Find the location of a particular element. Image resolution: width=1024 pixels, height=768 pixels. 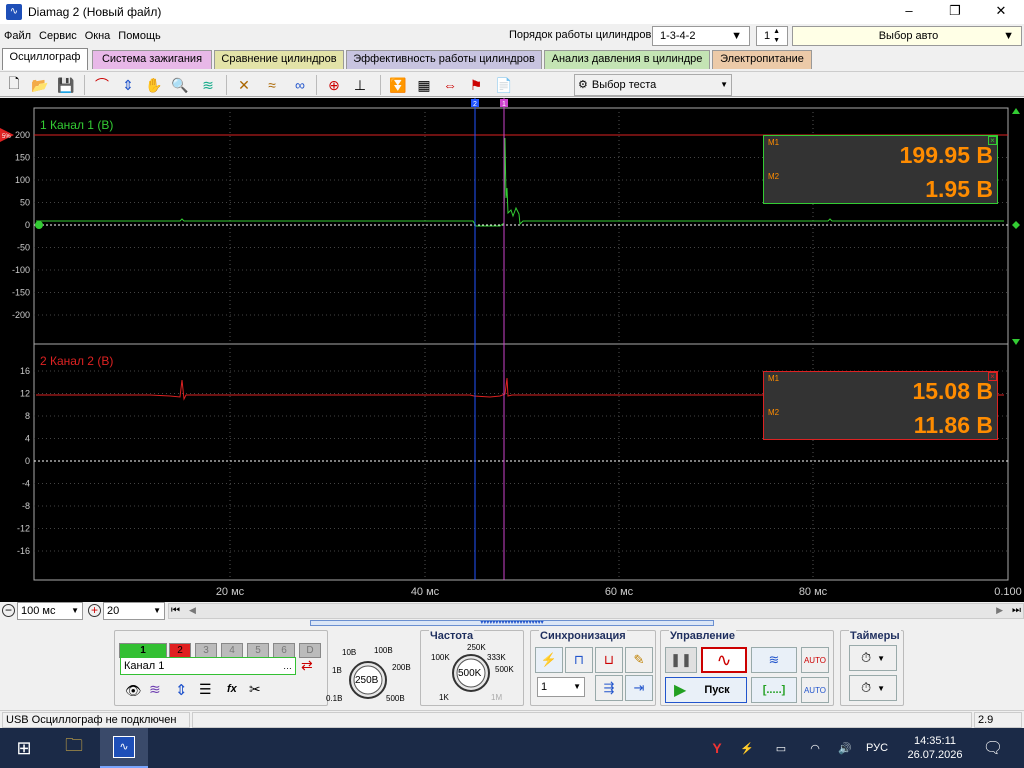

eye-icon: 👁 is located at coordinates (133, 691).